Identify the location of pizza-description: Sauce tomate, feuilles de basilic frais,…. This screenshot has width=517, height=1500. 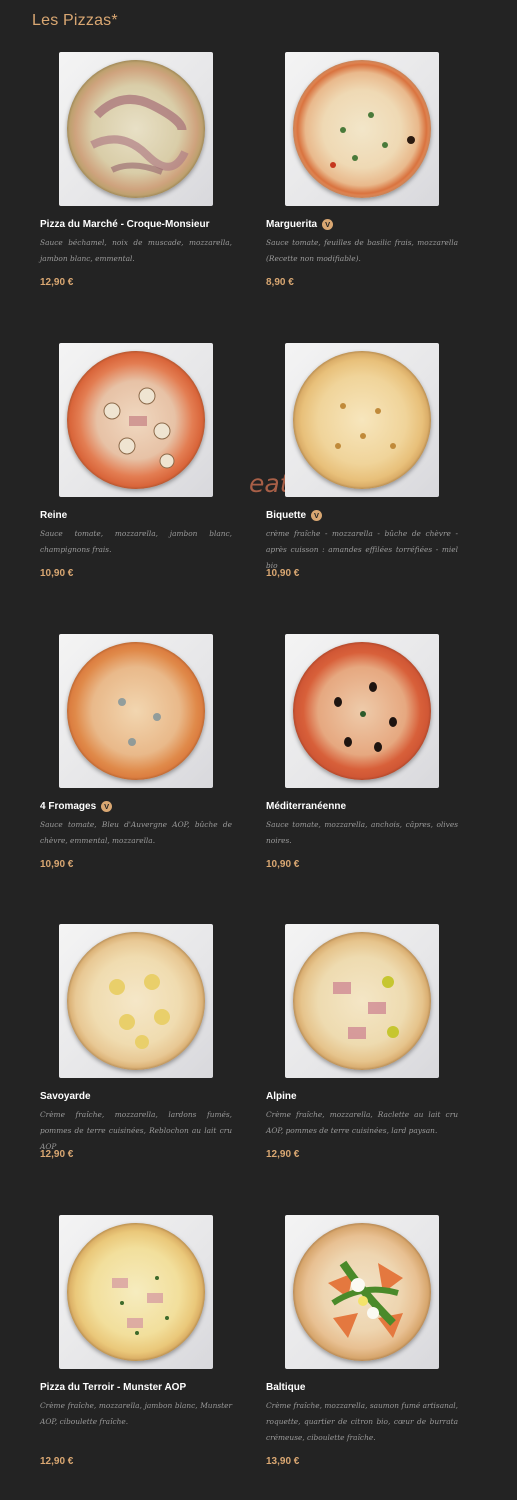
(362, 250).